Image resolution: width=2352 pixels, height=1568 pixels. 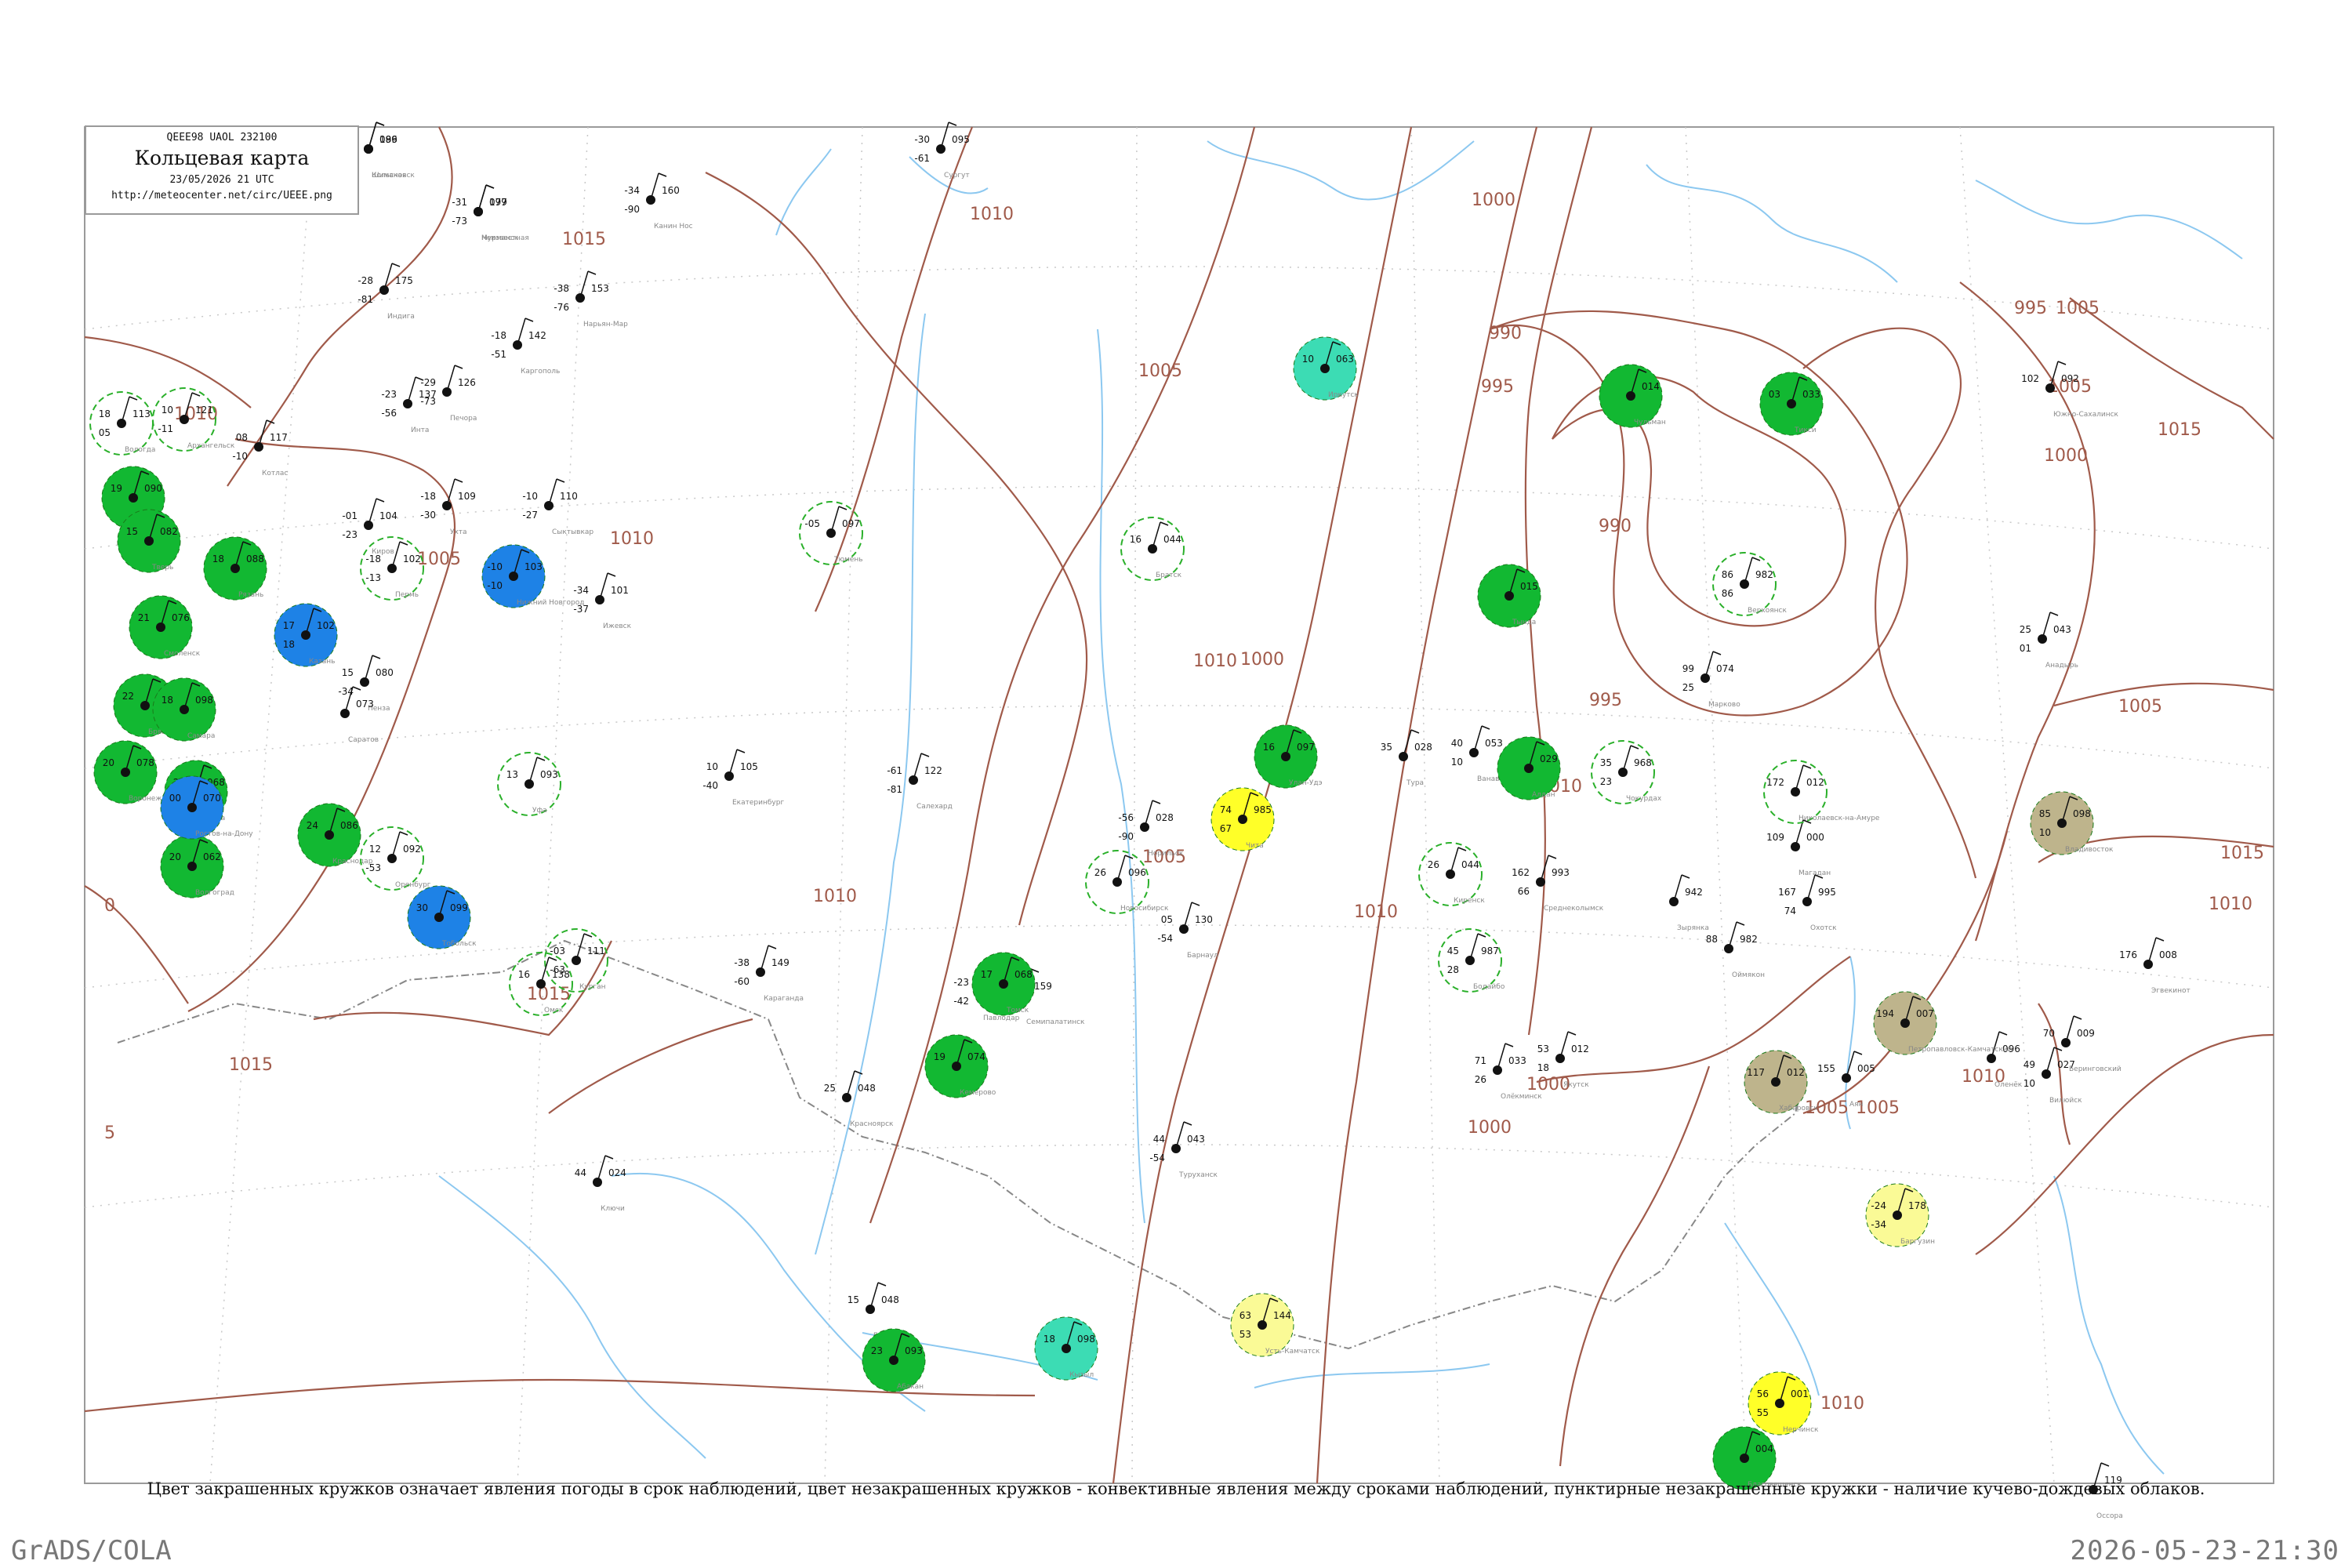 I want to click on station-name: Кызыл, so click(x=1081, y=1375).